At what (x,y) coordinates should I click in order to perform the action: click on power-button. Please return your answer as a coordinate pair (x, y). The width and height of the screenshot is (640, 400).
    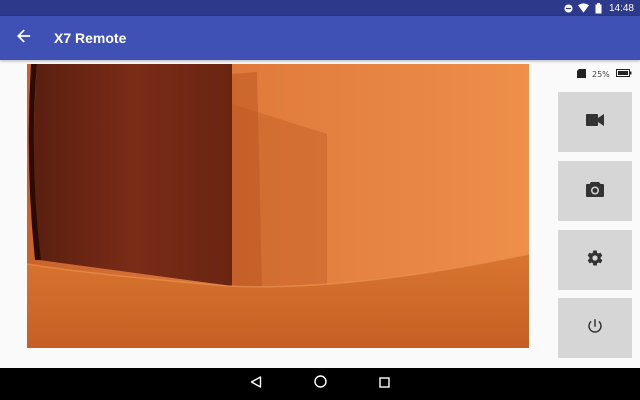
    Looking at the image, I should click on (595, 328).